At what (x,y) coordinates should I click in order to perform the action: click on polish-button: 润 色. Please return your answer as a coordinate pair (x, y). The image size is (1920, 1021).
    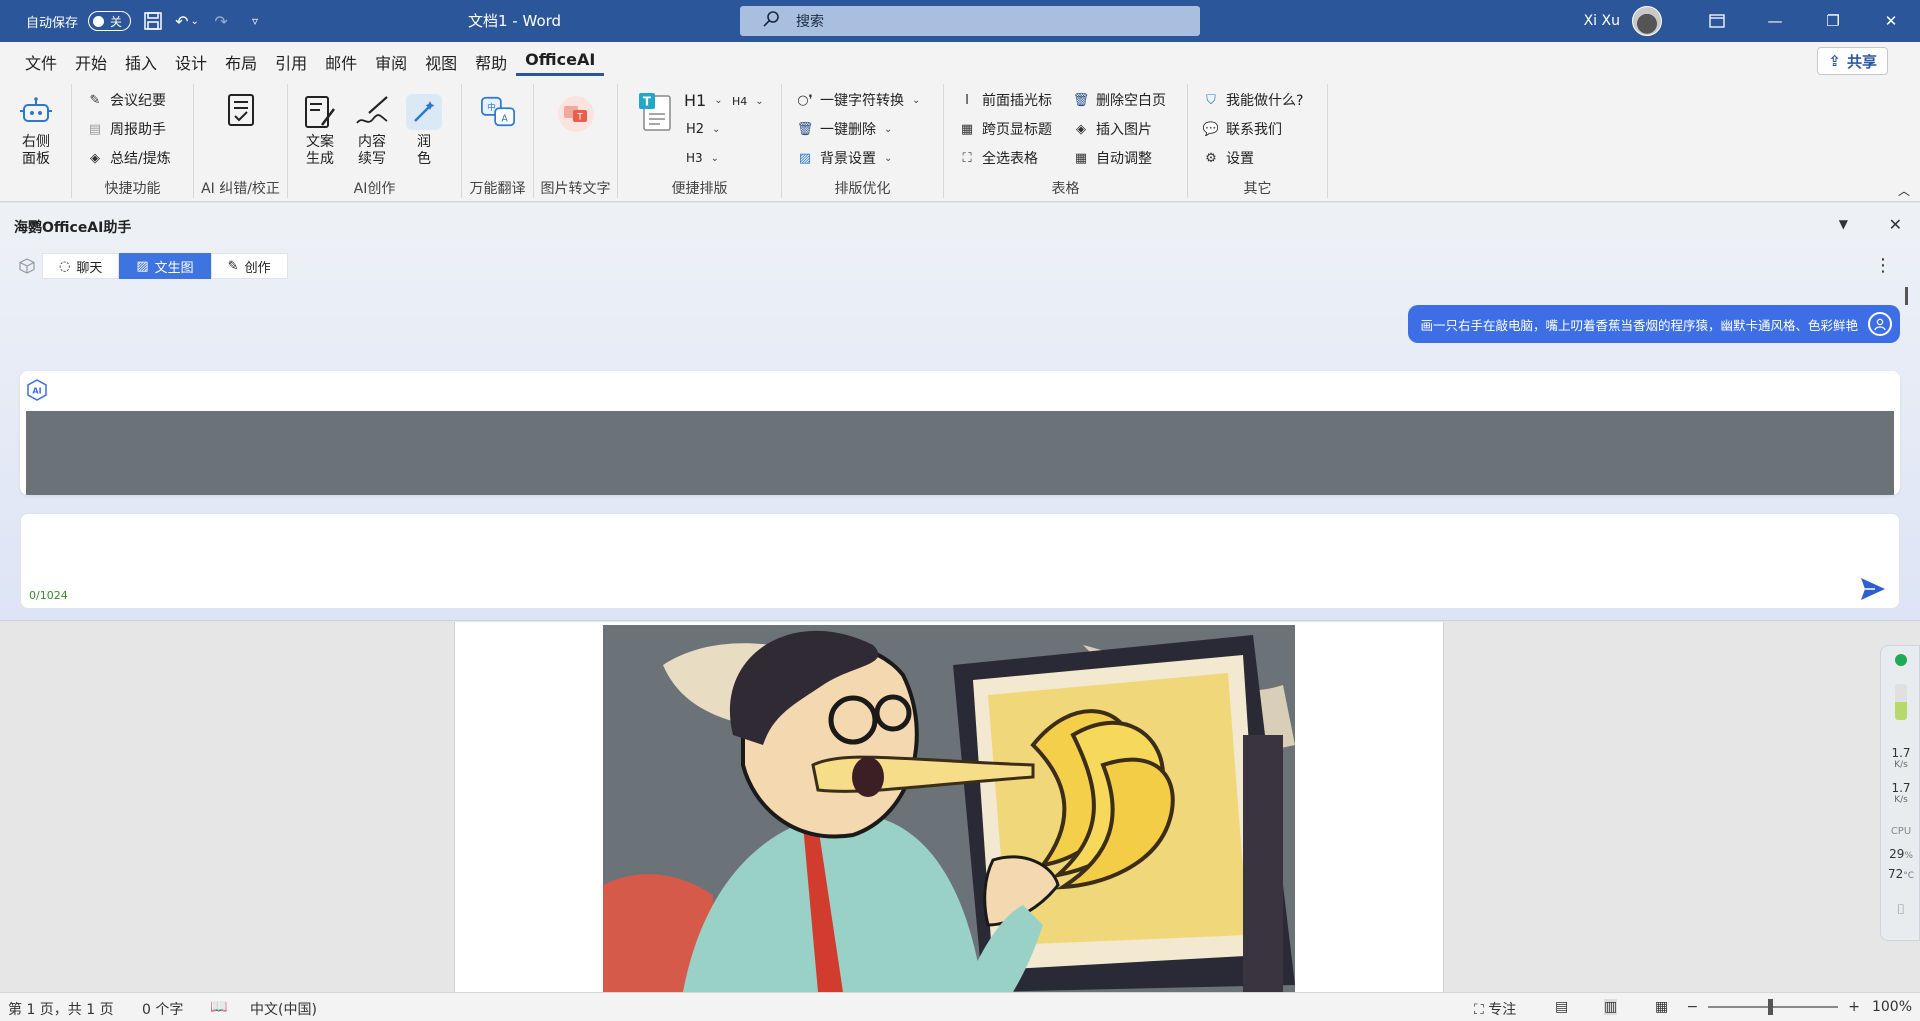
    Looking at the image, I should click on (424, 131).